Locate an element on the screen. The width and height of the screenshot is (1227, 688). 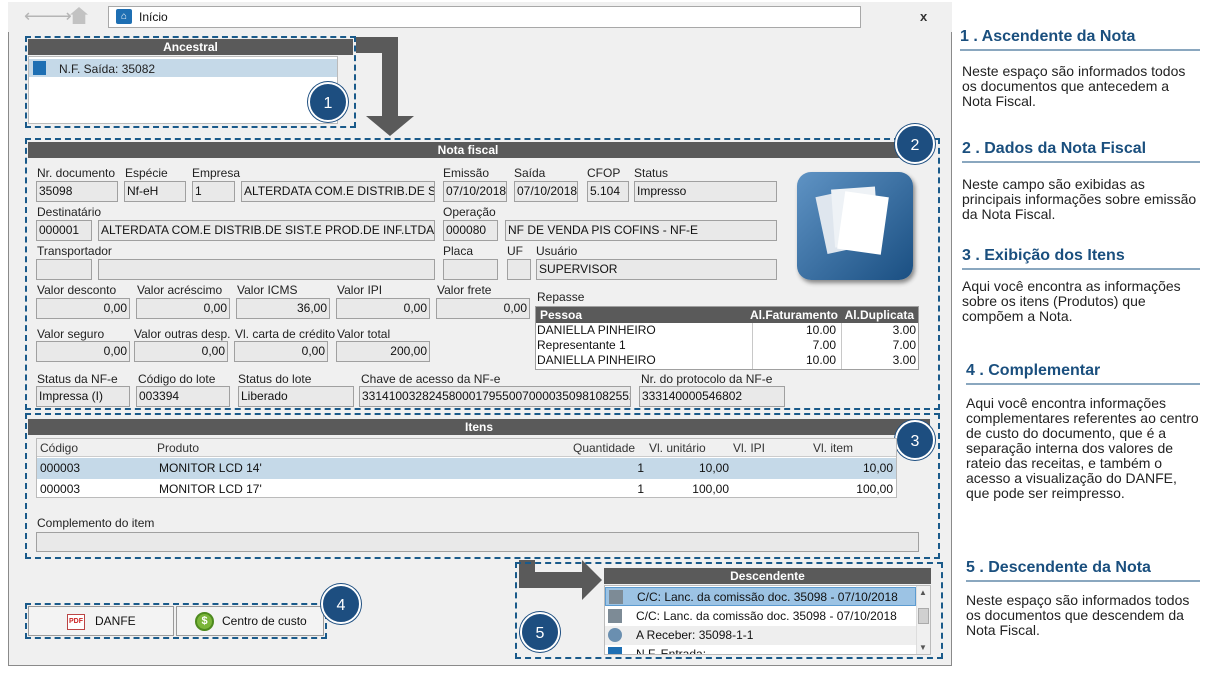
field-status: Impresso is located at coordinates (705, 191).